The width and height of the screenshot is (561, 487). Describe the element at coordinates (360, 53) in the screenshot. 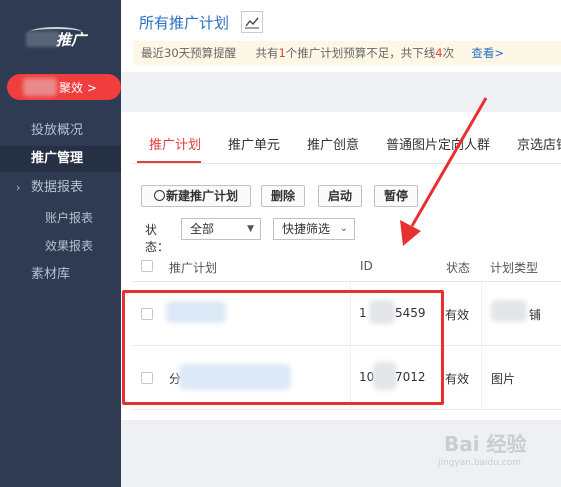

I see `notice-text-2: 个推广计划预算不足，共下线` at that location.